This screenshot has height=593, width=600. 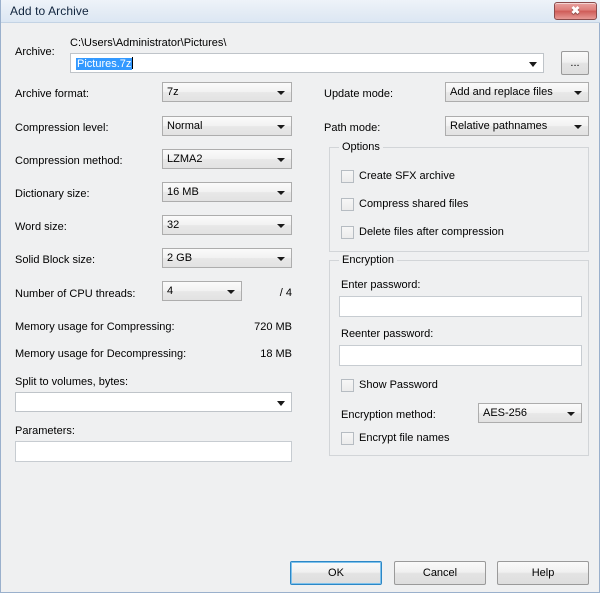 I want to click on show-password-label: Show Password, so click(x=398, y=385).